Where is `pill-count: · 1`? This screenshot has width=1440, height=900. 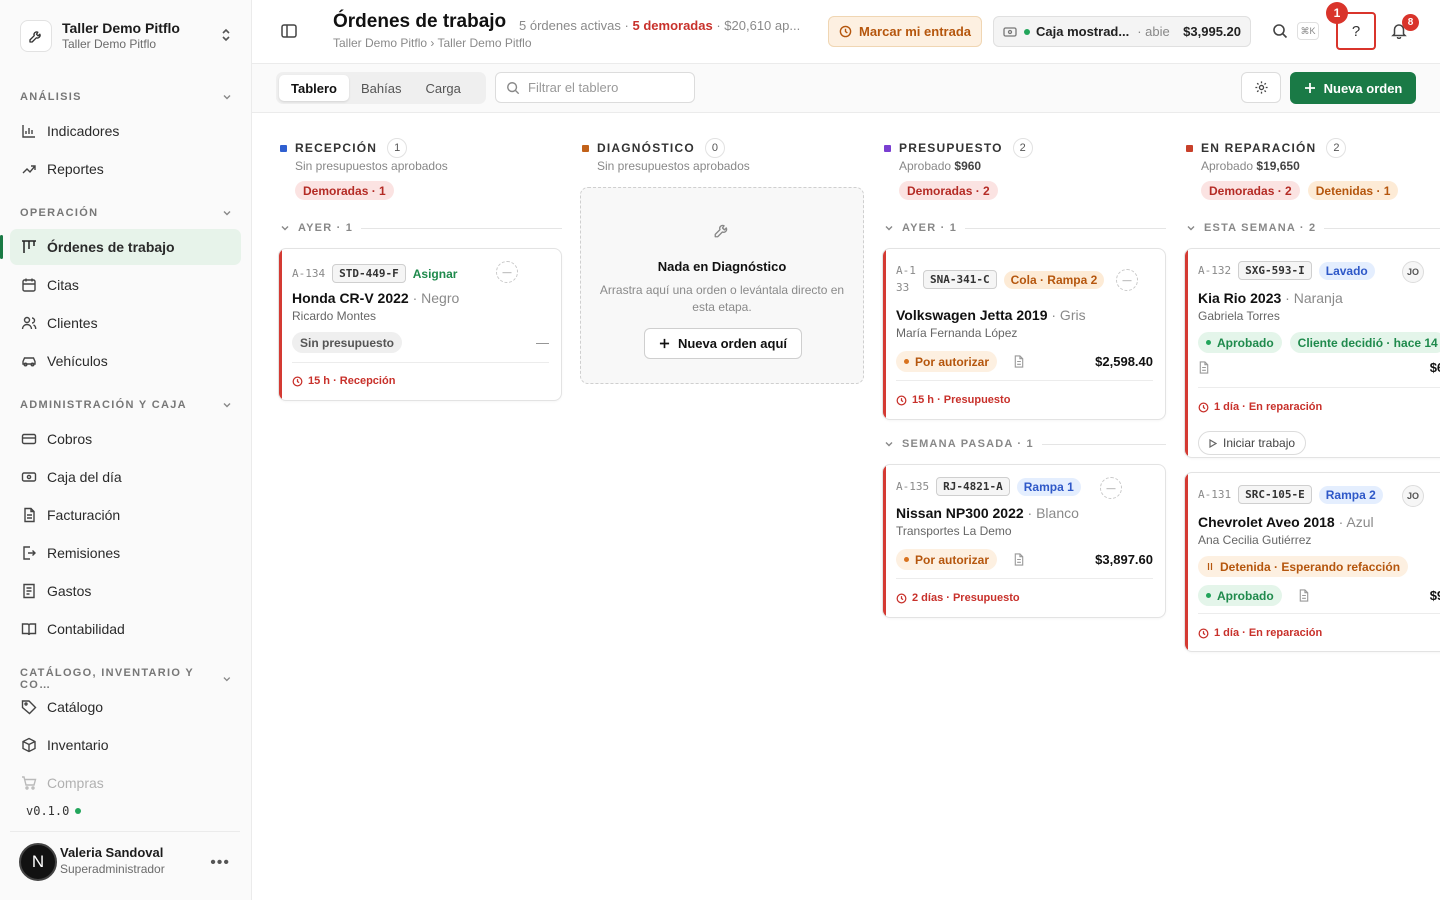 pill-count: · 1 is located at coordinates (378, 190).